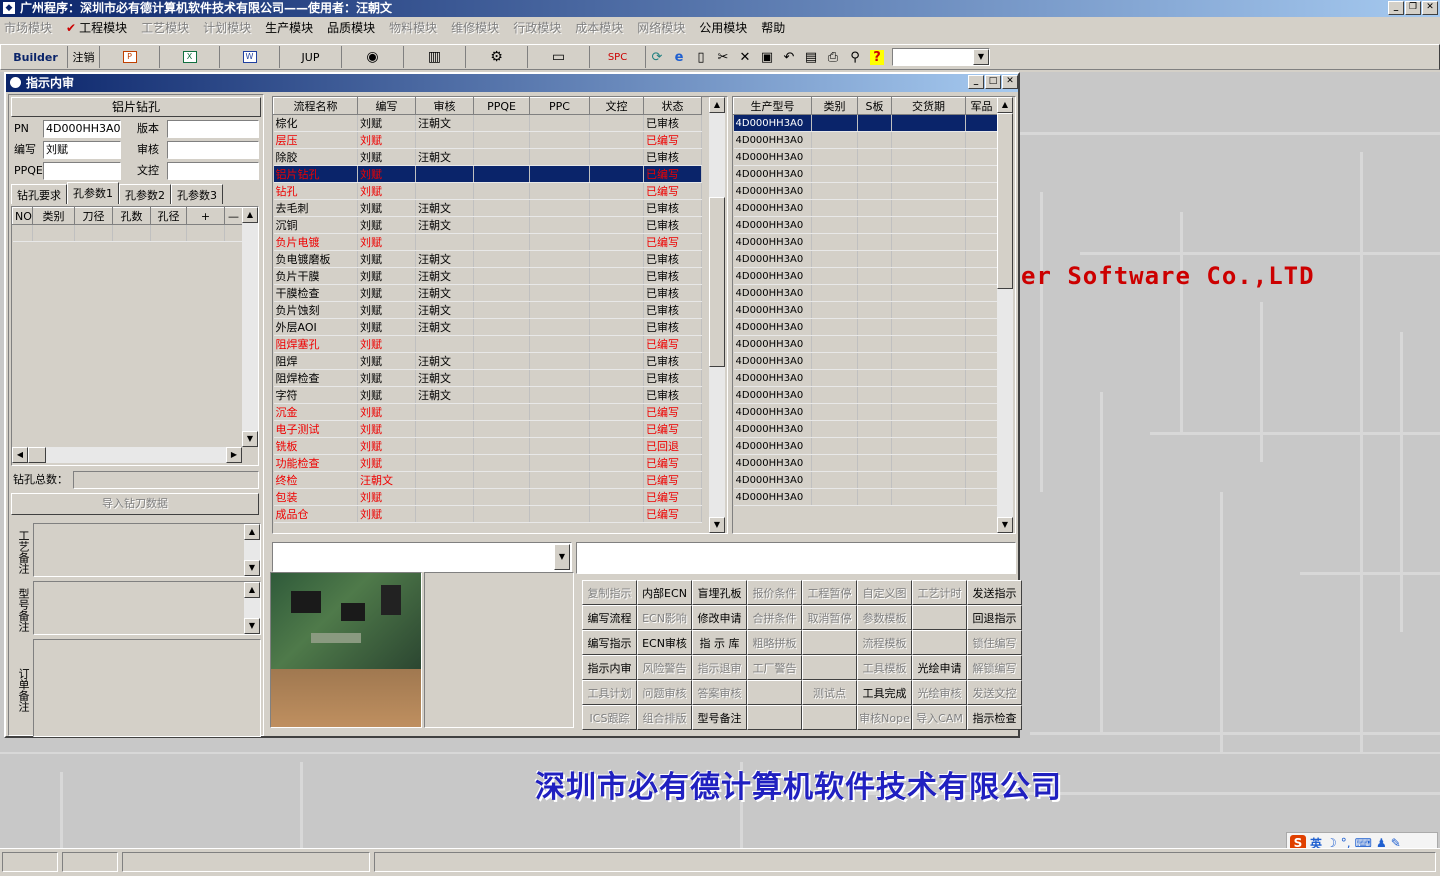 This screenshot has width=1440, height=876. What do you see at coordinates (487, 497) in the screenshot?
I see `flow-row: 包装 刘赋 已编写` at bounding box center [487, 497].